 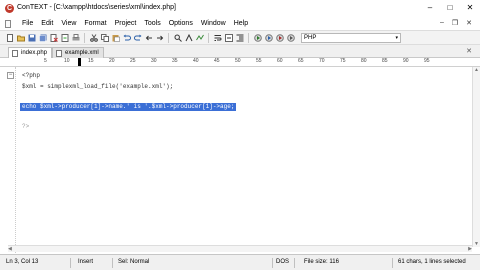 I want to click on ruler-tick: 10, so click(x=67, y=61).